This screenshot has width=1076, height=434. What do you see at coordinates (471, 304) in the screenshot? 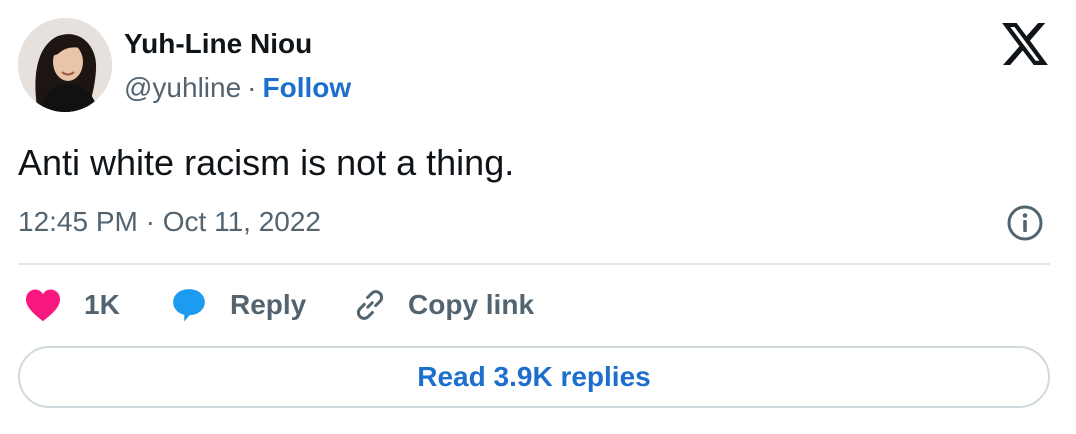
I see `copy-link-label: Copy link` at bounding box center [471, 304].